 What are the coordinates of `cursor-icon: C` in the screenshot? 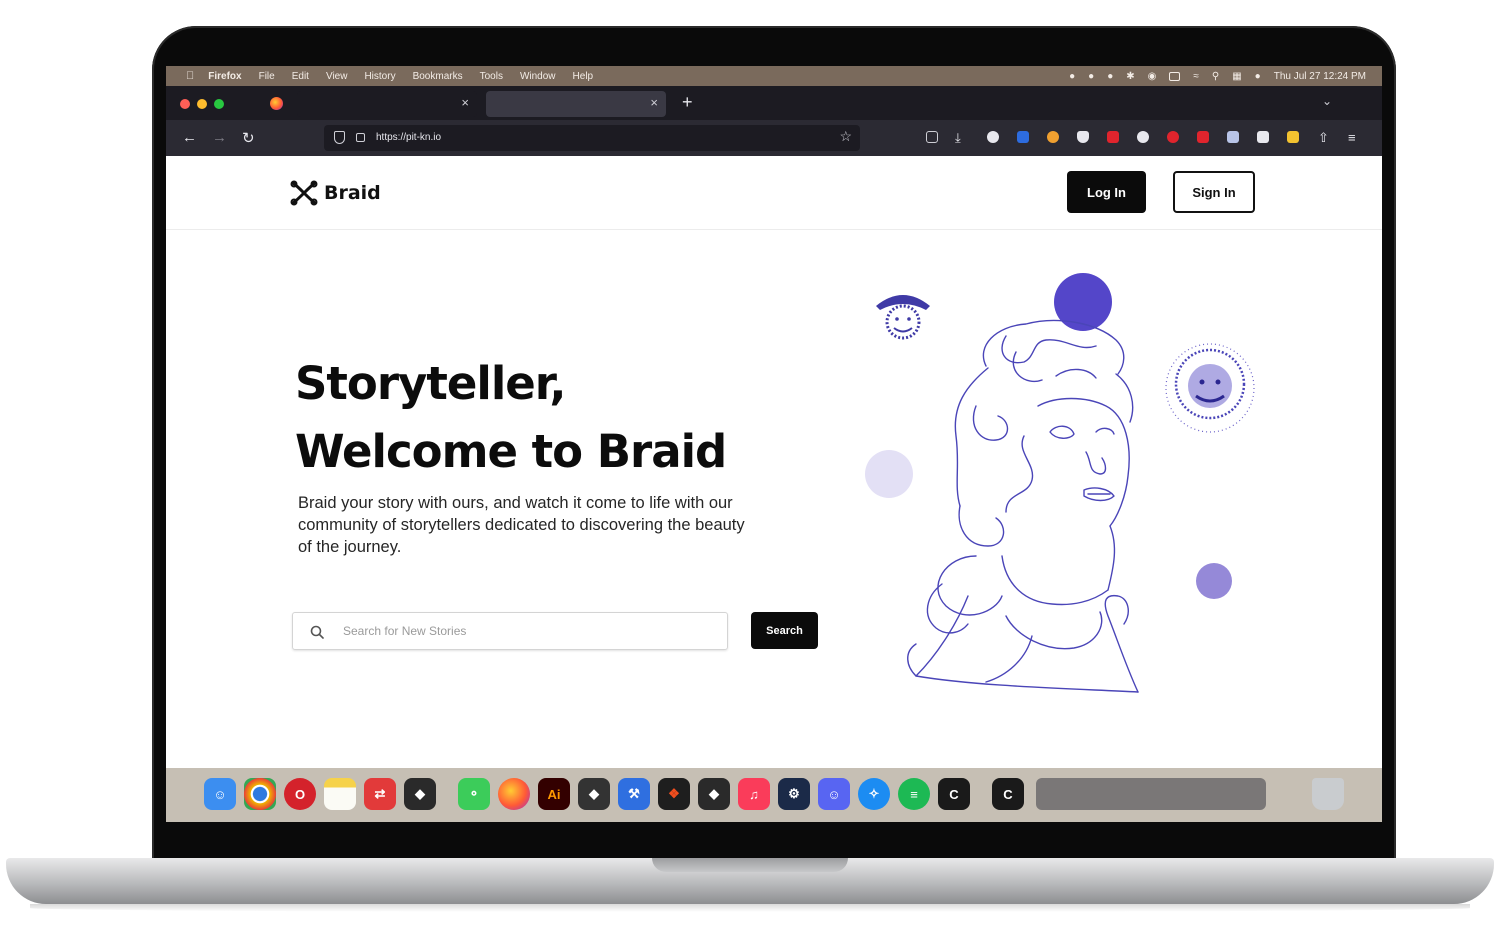 It's located at (954, 794).